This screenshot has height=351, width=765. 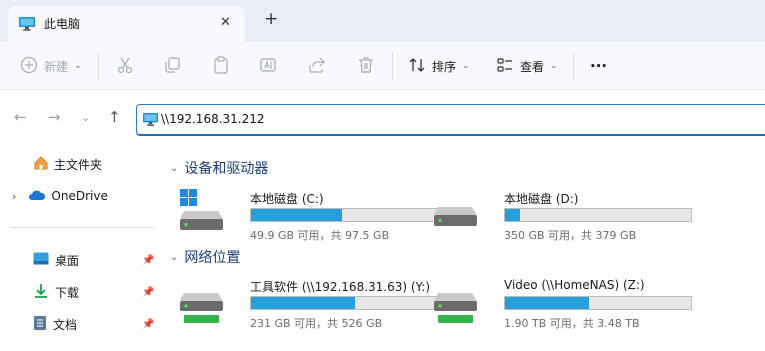 I want to click on sidebar-item-label: 文档, so click(x=65, y=324).